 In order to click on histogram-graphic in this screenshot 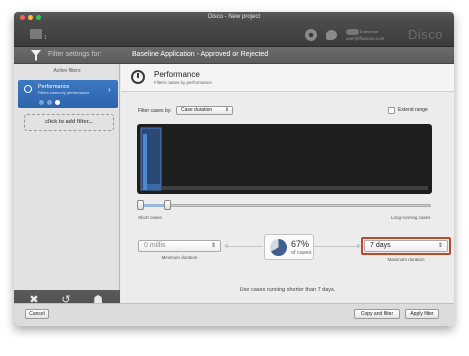, I will do `click(284, 159)`.